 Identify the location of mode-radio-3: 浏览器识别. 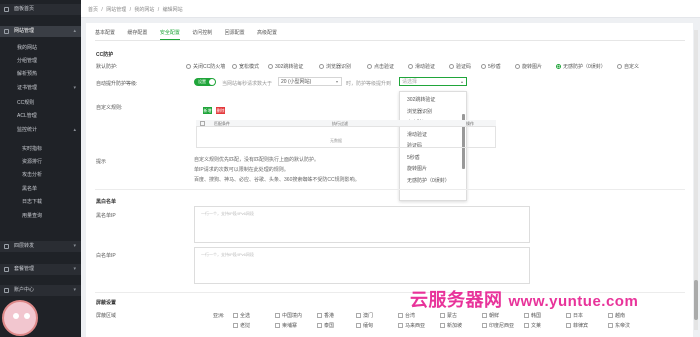
(335, 66).